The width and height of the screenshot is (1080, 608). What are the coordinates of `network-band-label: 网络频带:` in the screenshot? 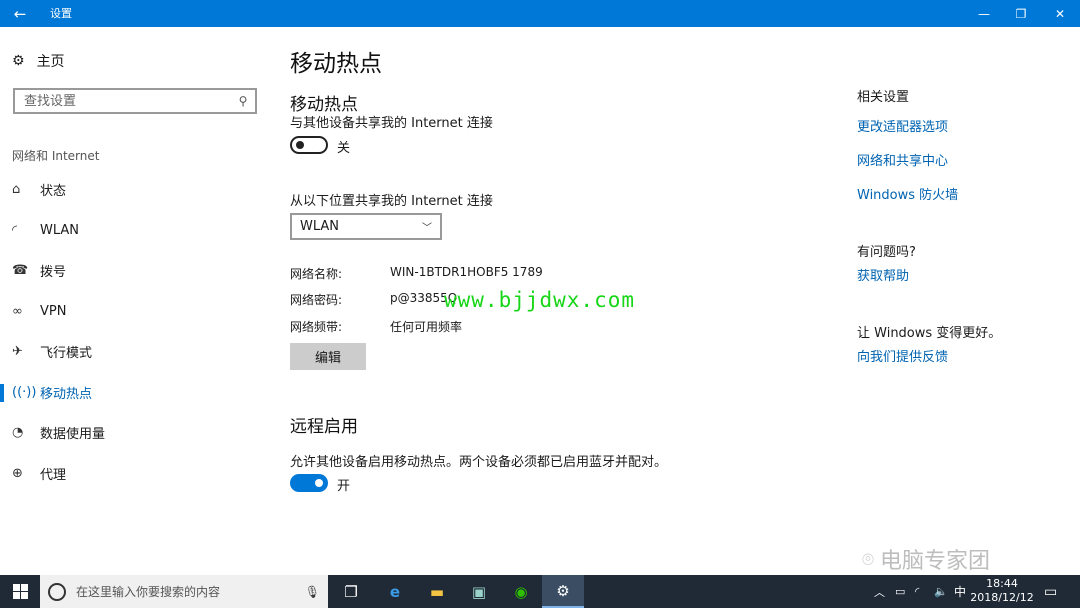 It's located at (316, 327).